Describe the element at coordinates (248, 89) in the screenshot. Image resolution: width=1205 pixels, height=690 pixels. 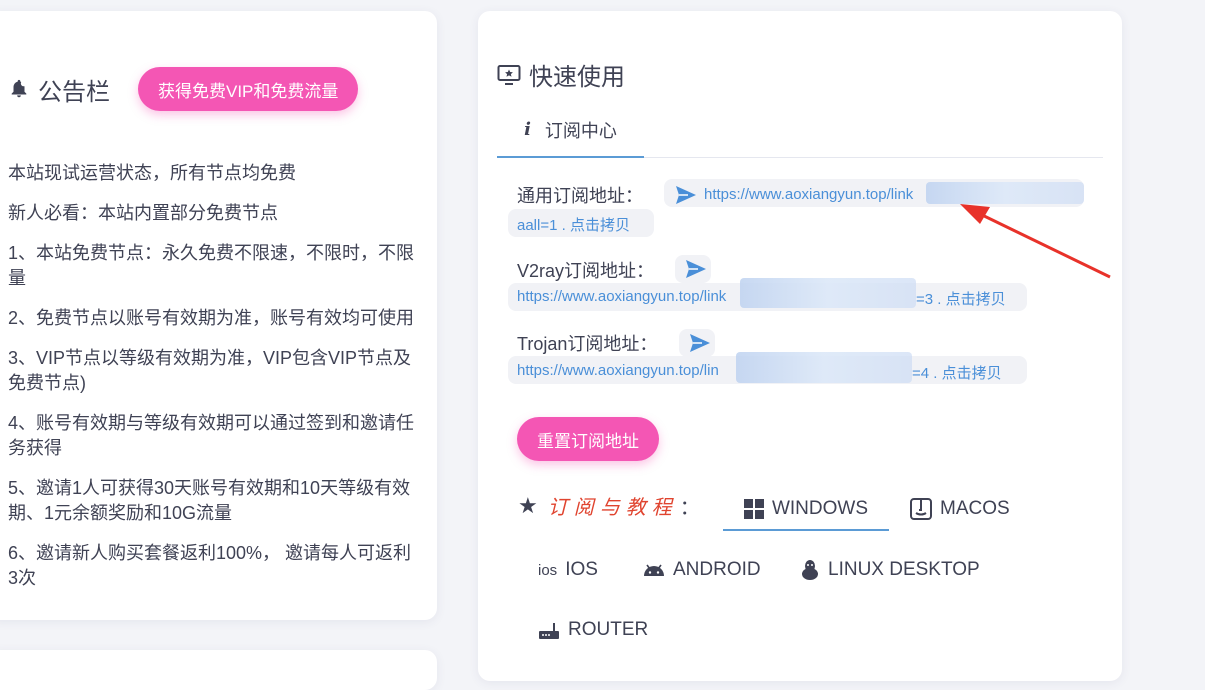
I see `free-vip-button: 获得免费VIP和免费流量` at that location.